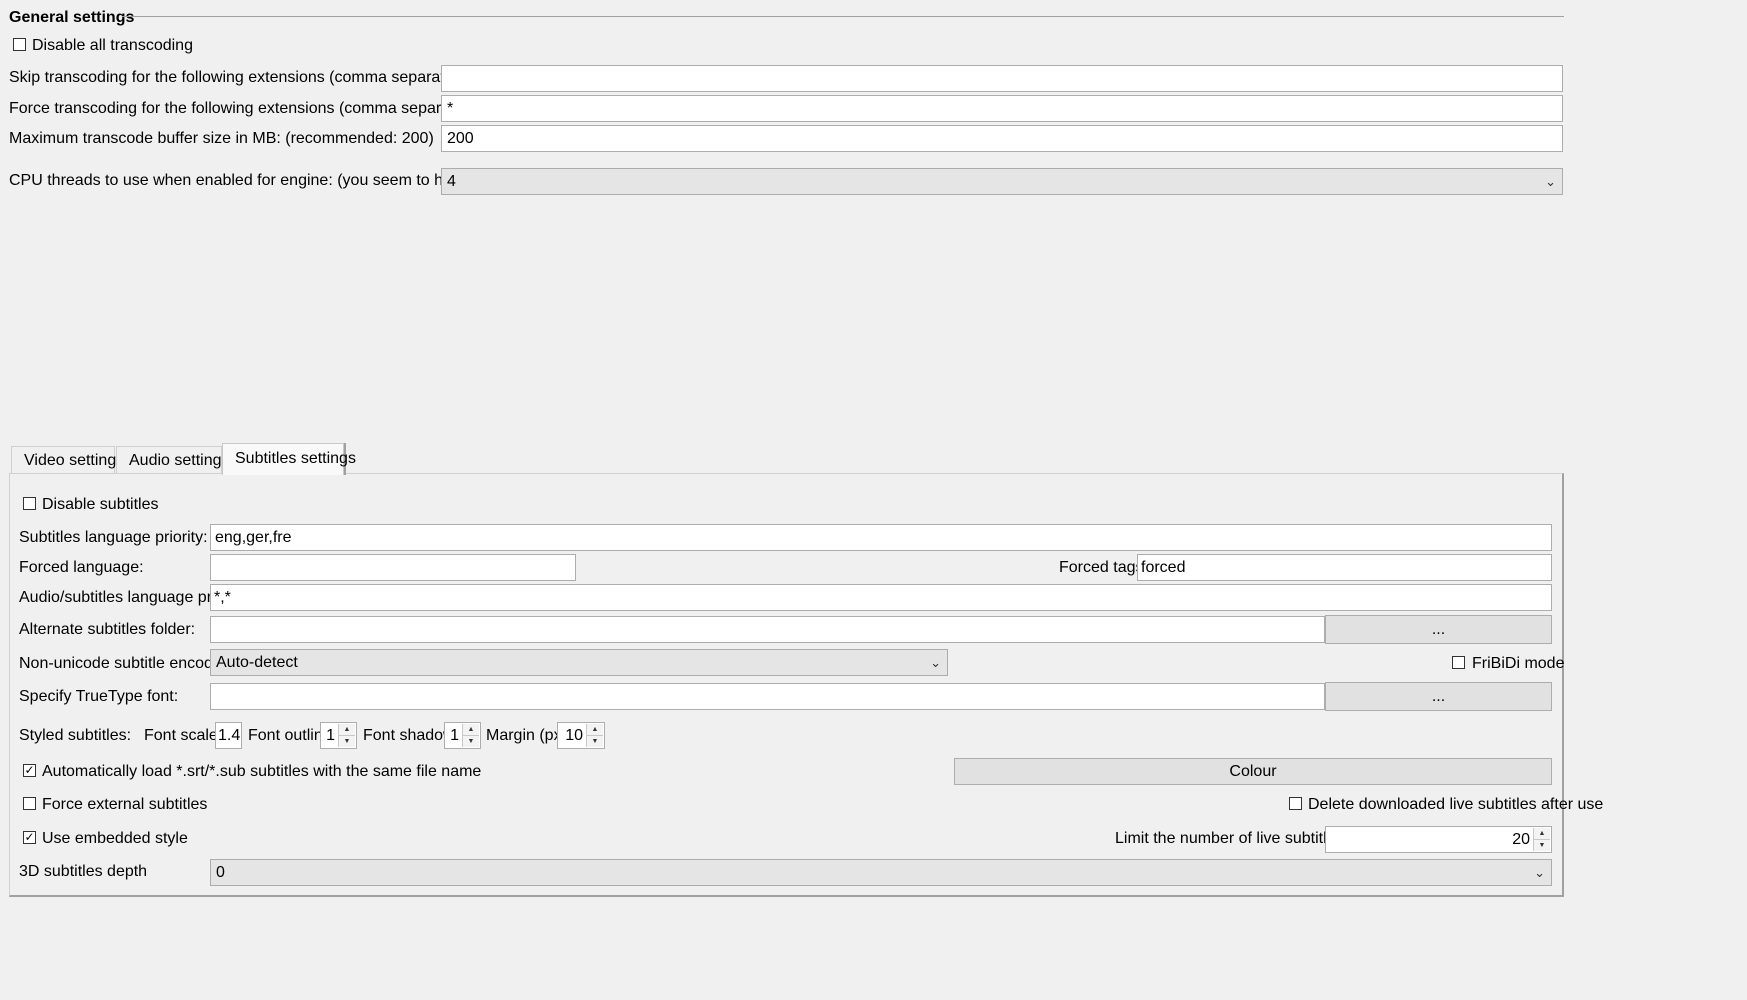  What do you see at coordinates (1002, 138) in the screenshot?
I see `buffer-size-input: 200` at bounding box center [1002, 138].